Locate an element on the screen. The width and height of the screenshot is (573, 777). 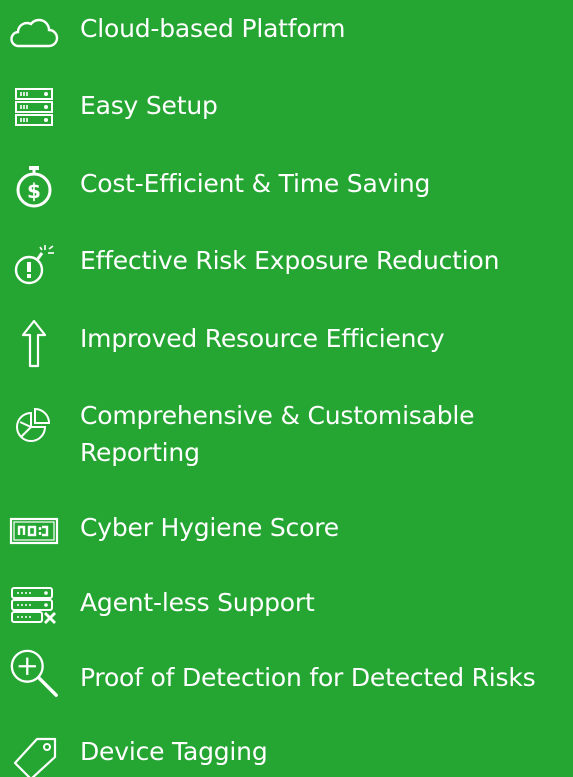
bomb-icon is located at coordinates (34, 264).